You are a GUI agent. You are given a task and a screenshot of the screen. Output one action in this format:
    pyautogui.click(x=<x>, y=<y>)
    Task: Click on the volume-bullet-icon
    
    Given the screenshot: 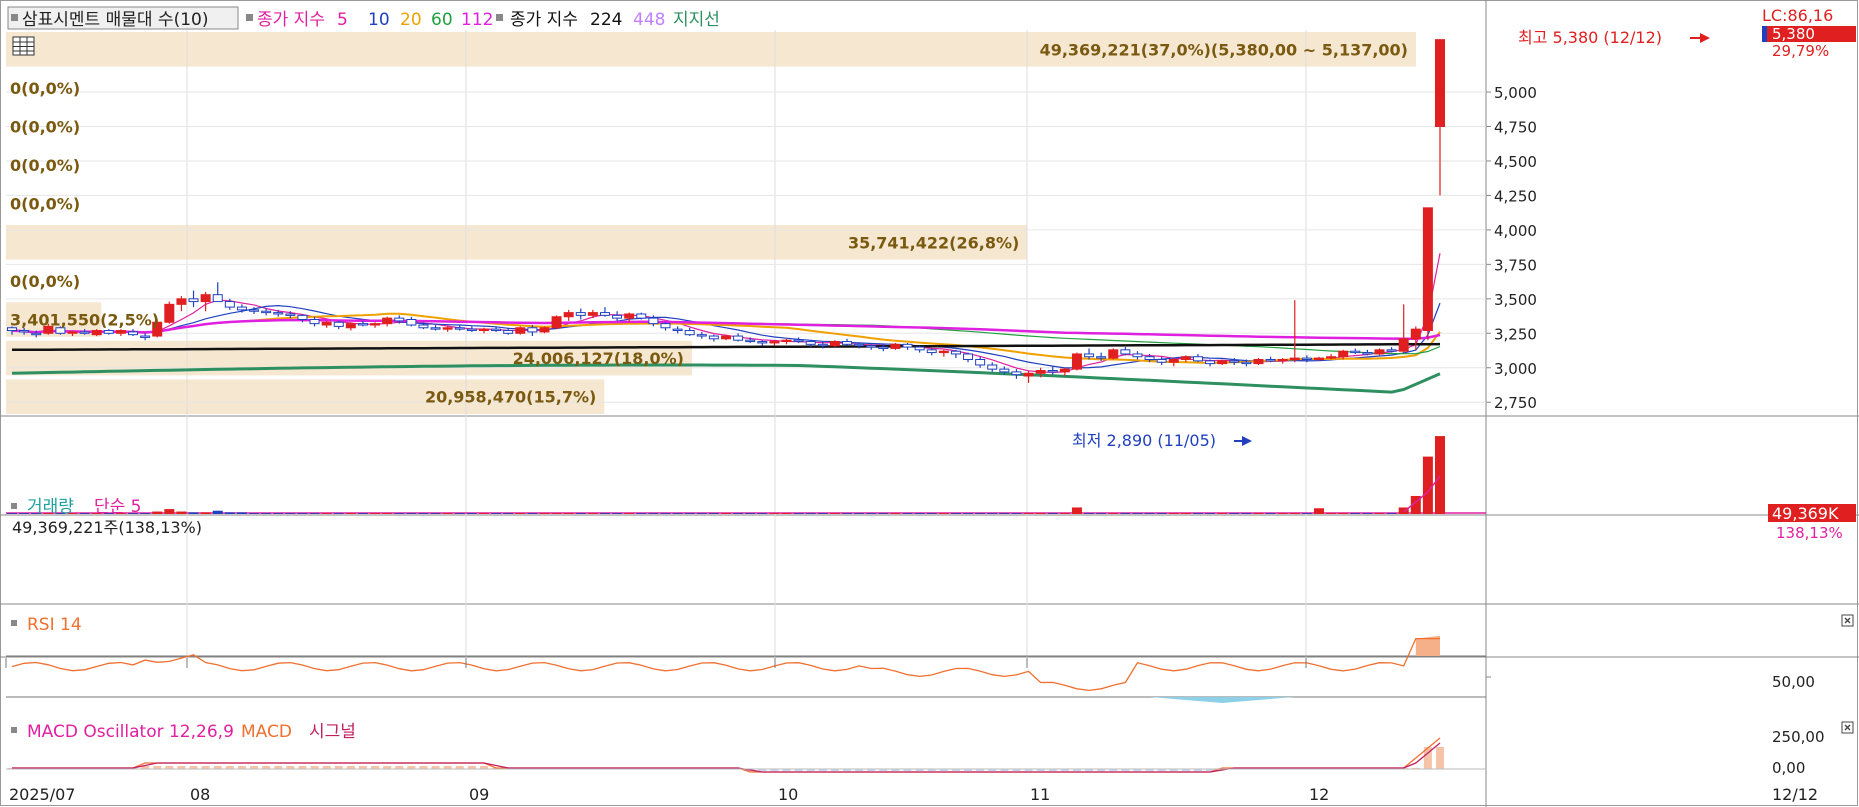 What is the action you would take?
    pyautogui.click(x=14, y=506)
    